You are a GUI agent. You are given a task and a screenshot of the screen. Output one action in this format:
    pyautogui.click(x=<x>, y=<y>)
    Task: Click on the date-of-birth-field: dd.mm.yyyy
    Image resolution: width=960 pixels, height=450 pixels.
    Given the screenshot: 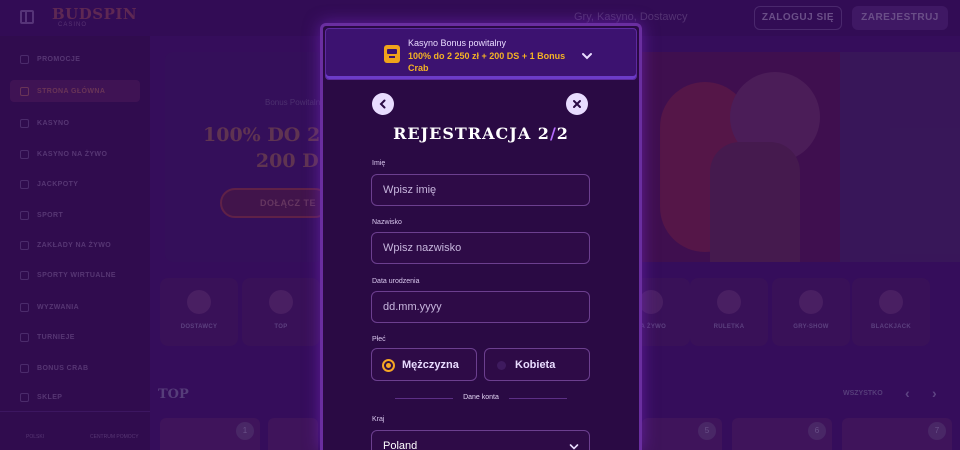 What is the action you would take?
    pyautogui.click(x=480, y=307)
    